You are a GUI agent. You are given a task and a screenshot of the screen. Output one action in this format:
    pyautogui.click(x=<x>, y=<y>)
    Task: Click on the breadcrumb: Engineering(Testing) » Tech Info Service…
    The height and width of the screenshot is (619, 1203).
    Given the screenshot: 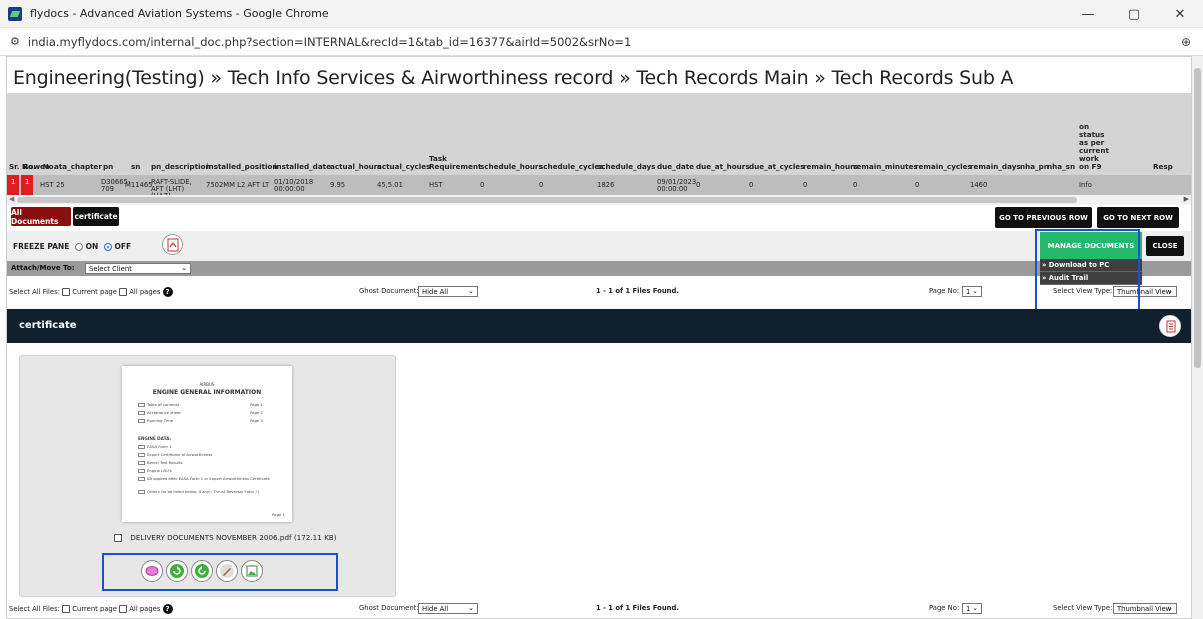 What is the action you would take?
    pyautogui.click(x=513, y=78)
    